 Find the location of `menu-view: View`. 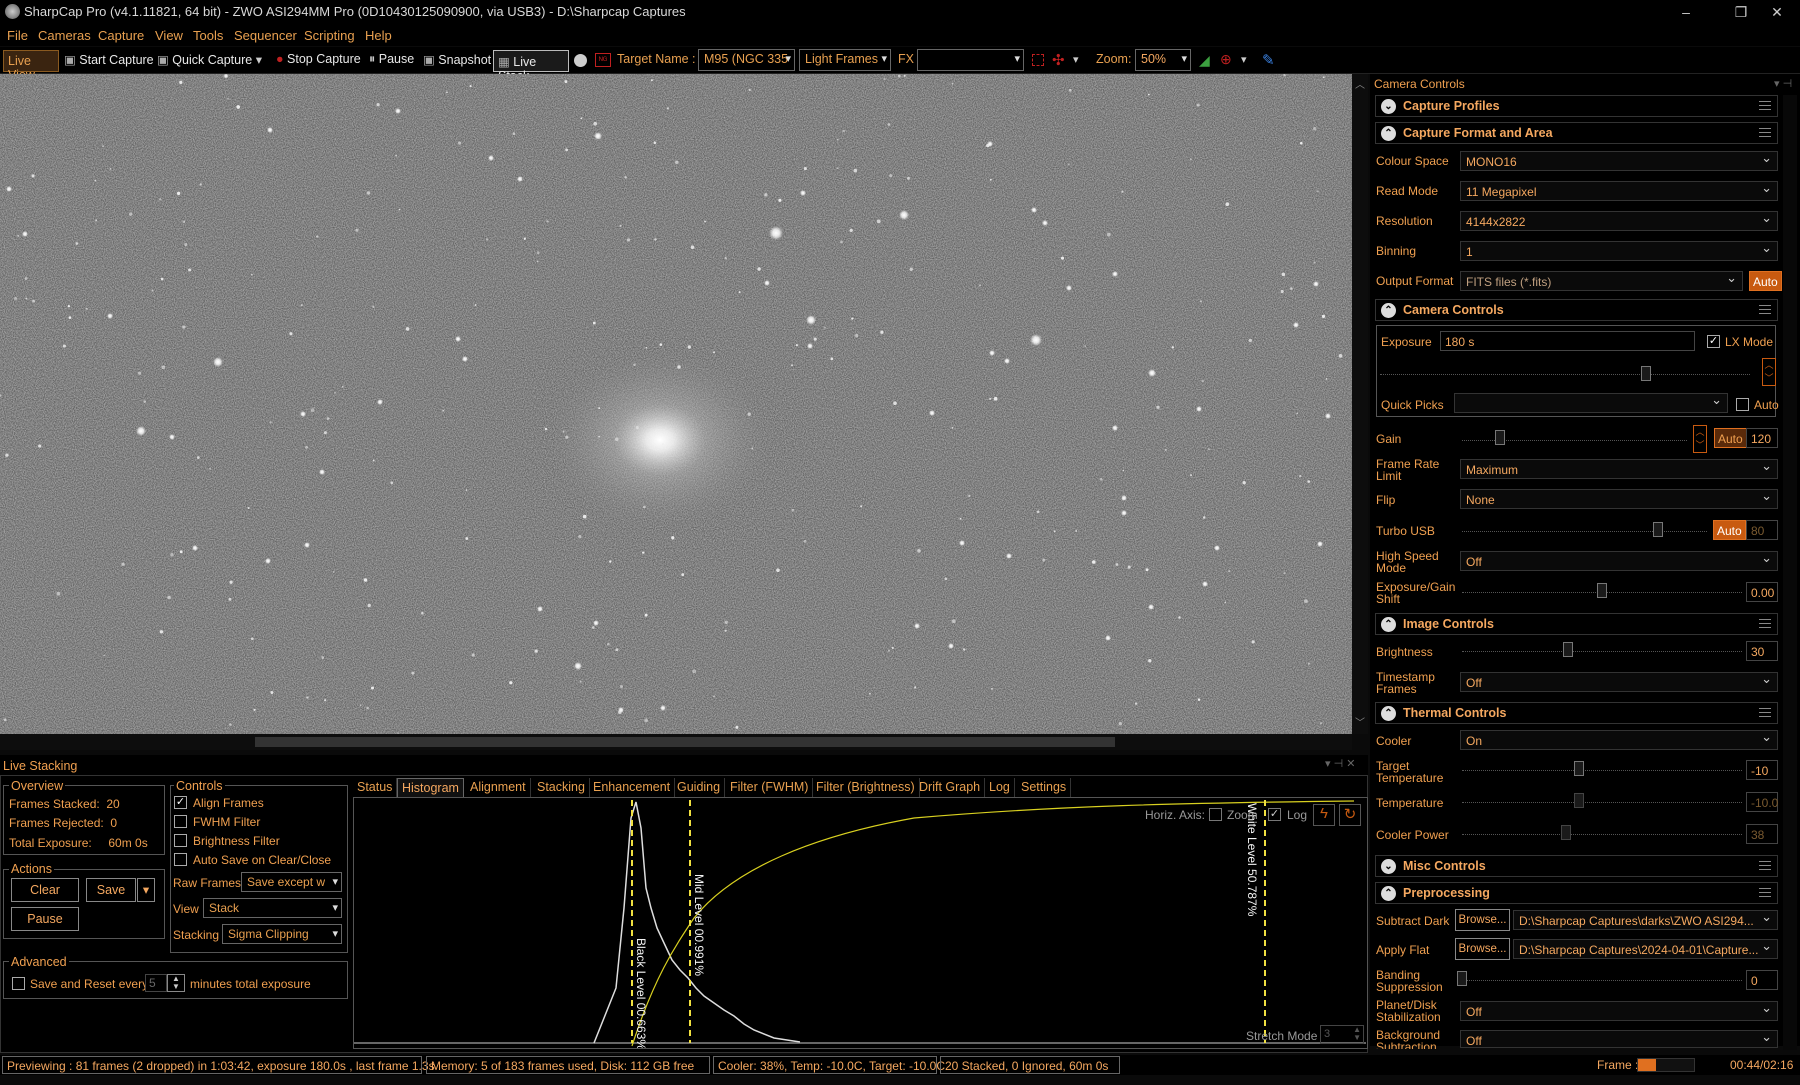

menu-view: View is located at coordinates (169, 35).